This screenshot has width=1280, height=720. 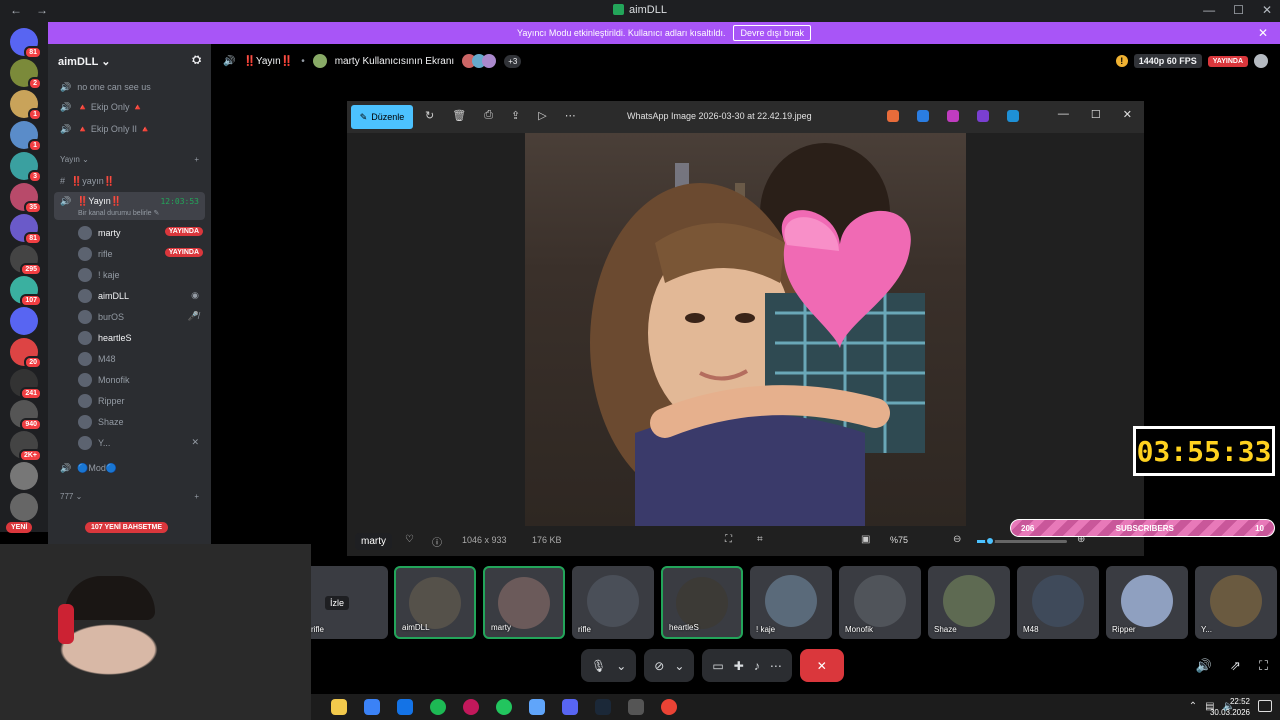 I want to click on spotify-icon, so click(x=438, y=707).